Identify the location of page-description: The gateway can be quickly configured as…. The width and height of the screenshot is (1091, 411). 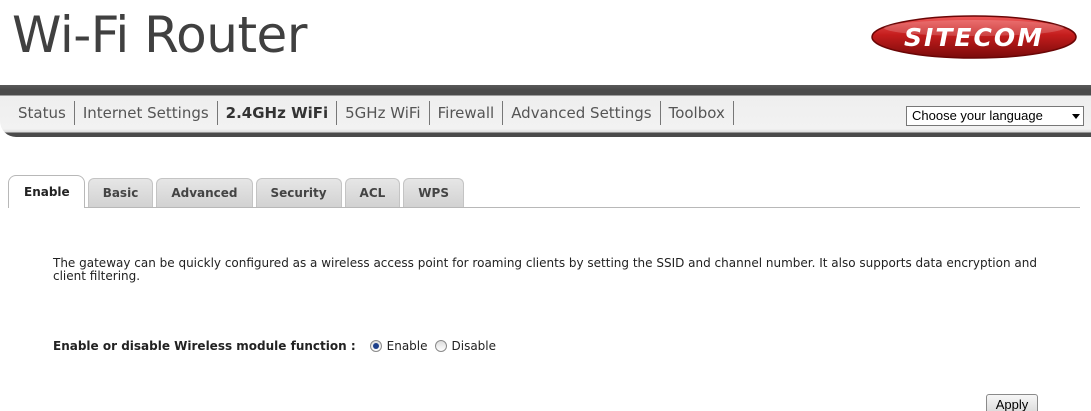
(545, 269).